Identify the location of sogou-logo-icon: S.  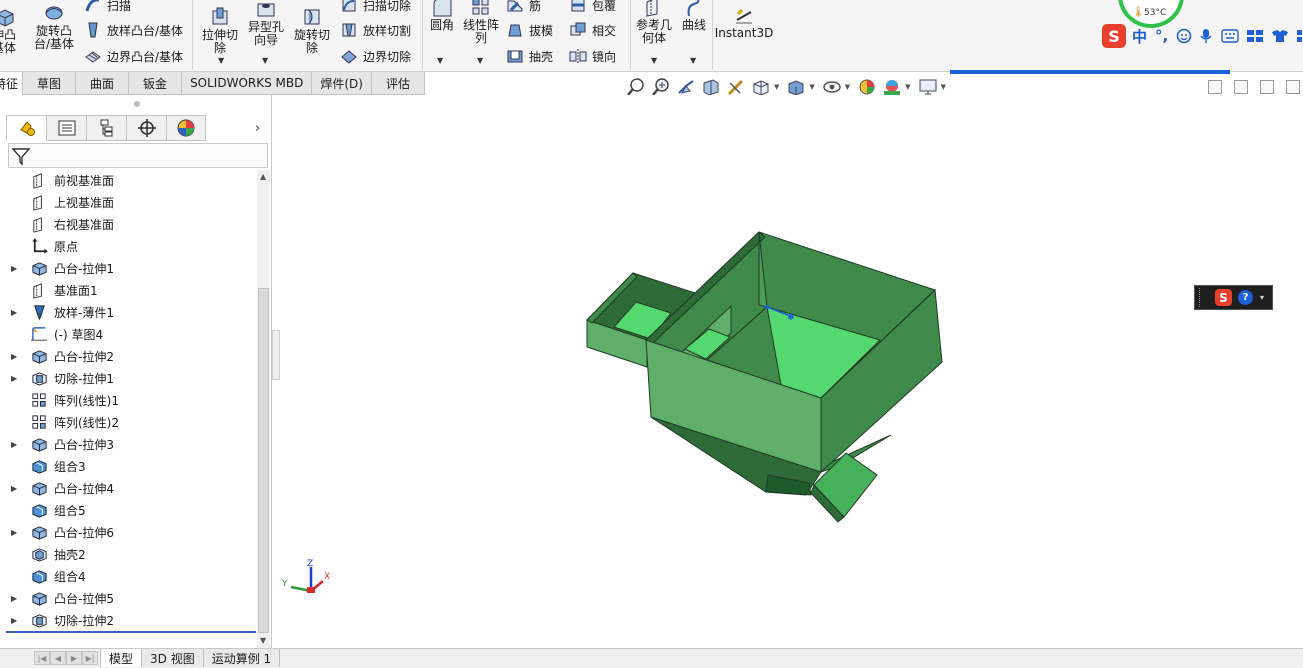
(1114, 36).